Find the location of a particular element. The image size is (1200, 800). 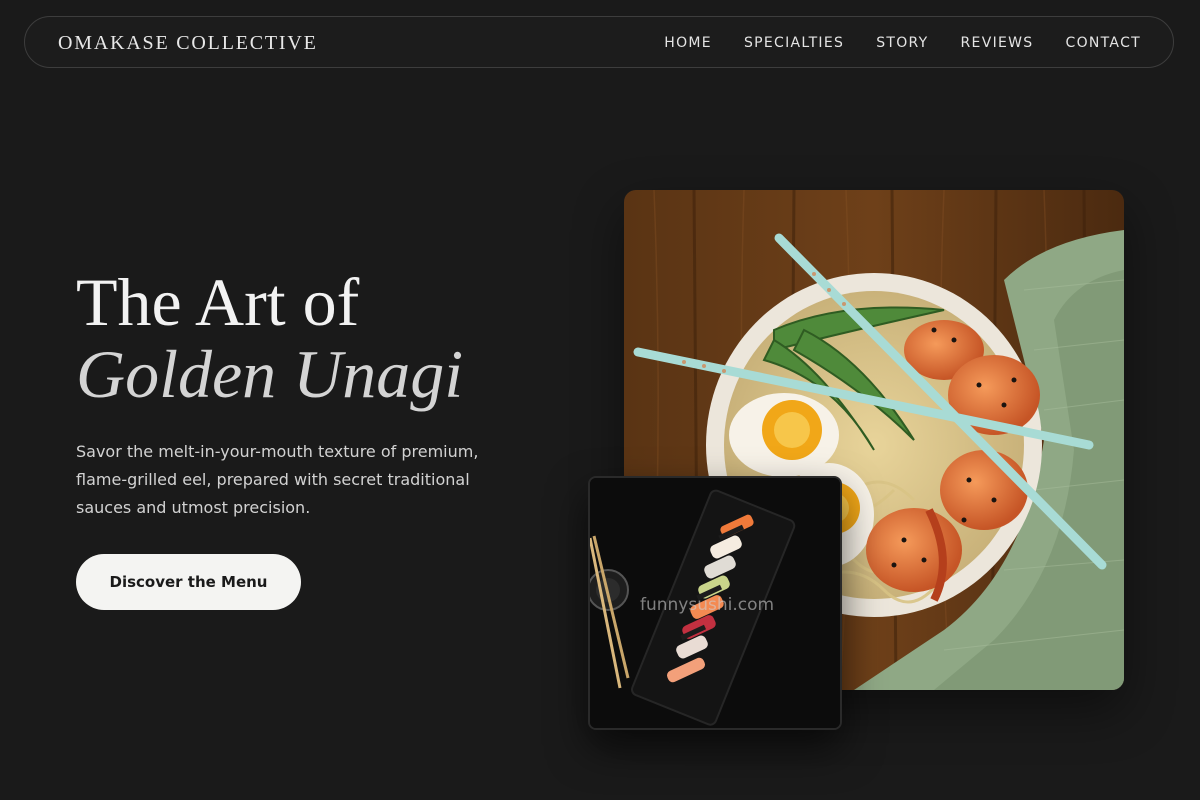

hero-title-line2: Golden Unagi is located at coordinates (270, 374).